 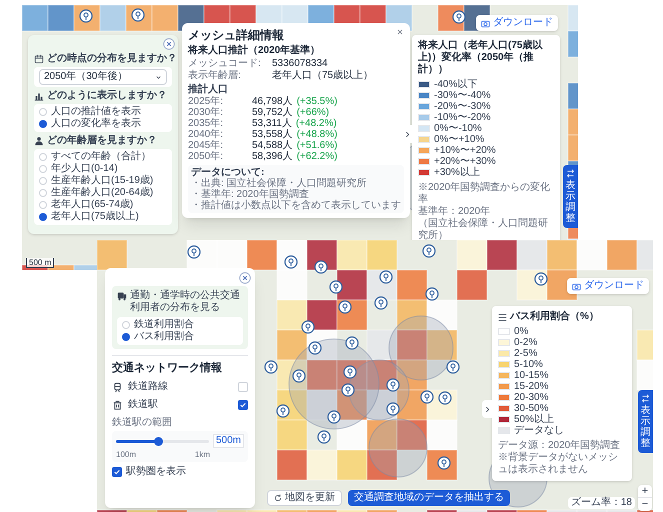 I want to click on population-value: 53,558人, so click(x=272, y=134).